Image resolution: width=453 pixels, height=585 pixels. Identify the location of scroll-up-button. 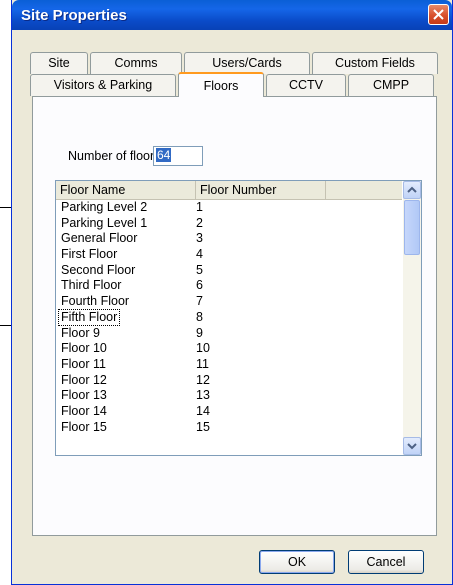
(412, 190).